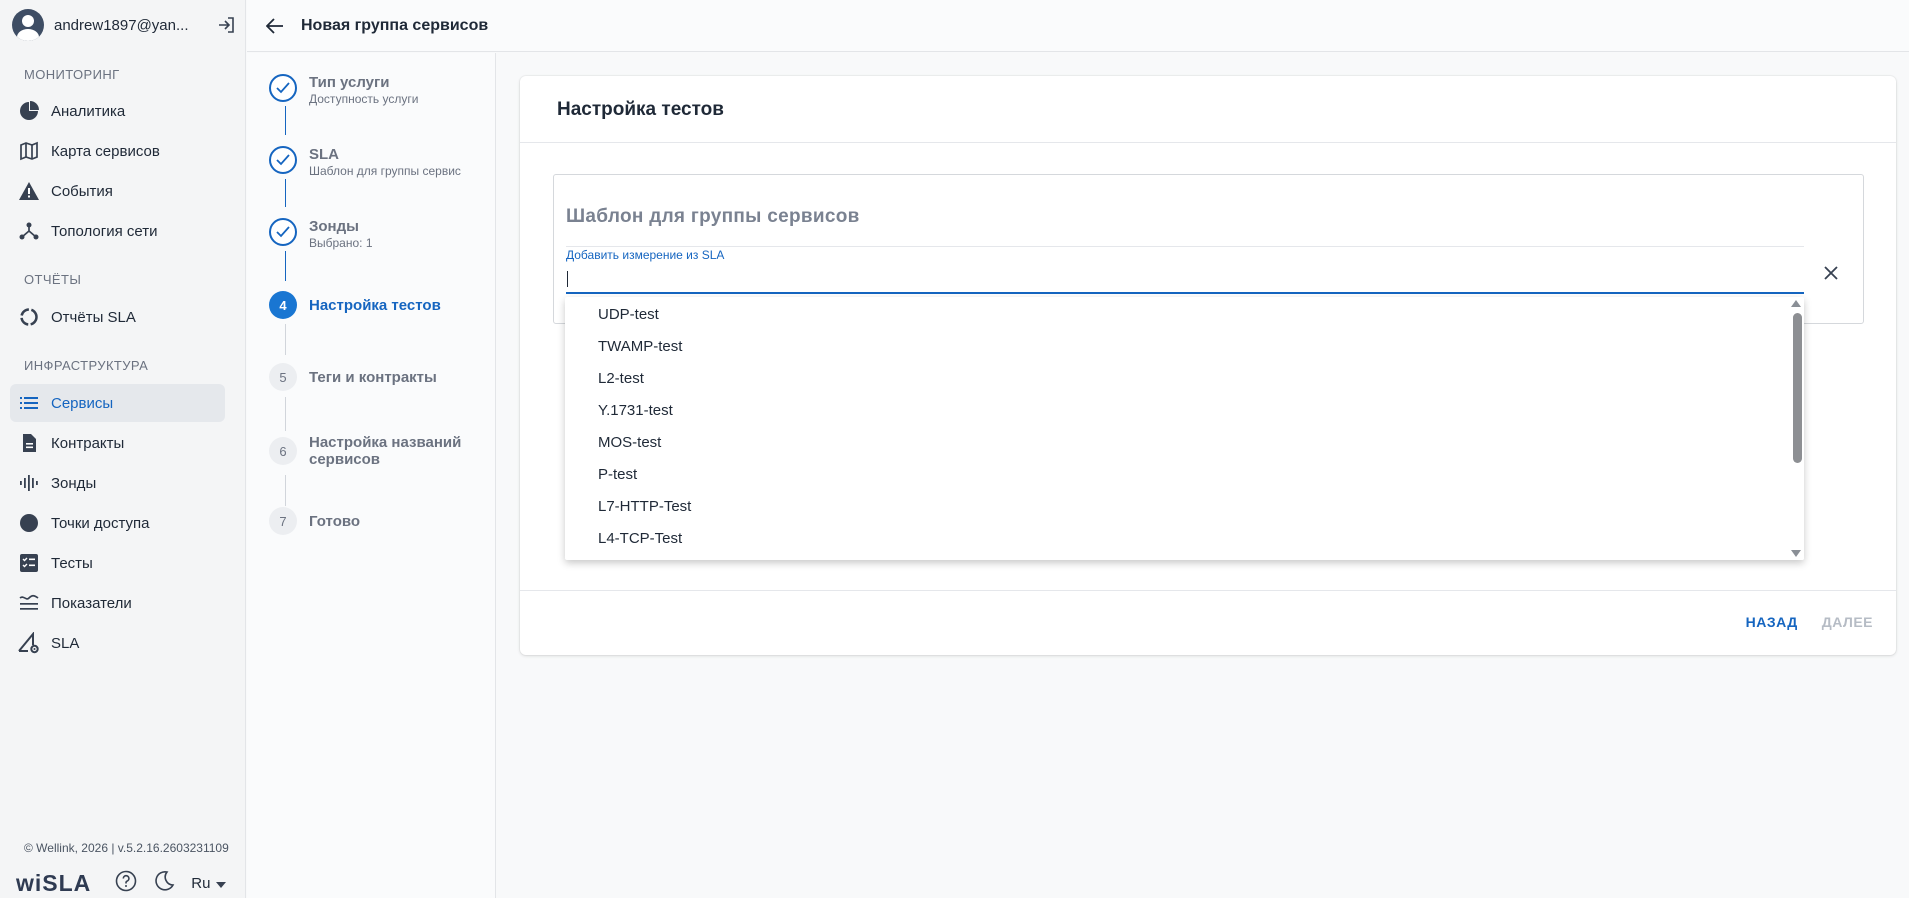 This screenshot has width=1909, height=898. Describe the element at coordinates (1183, 475) in the screenshot. I see `dropdown-option: P-test` at that location.